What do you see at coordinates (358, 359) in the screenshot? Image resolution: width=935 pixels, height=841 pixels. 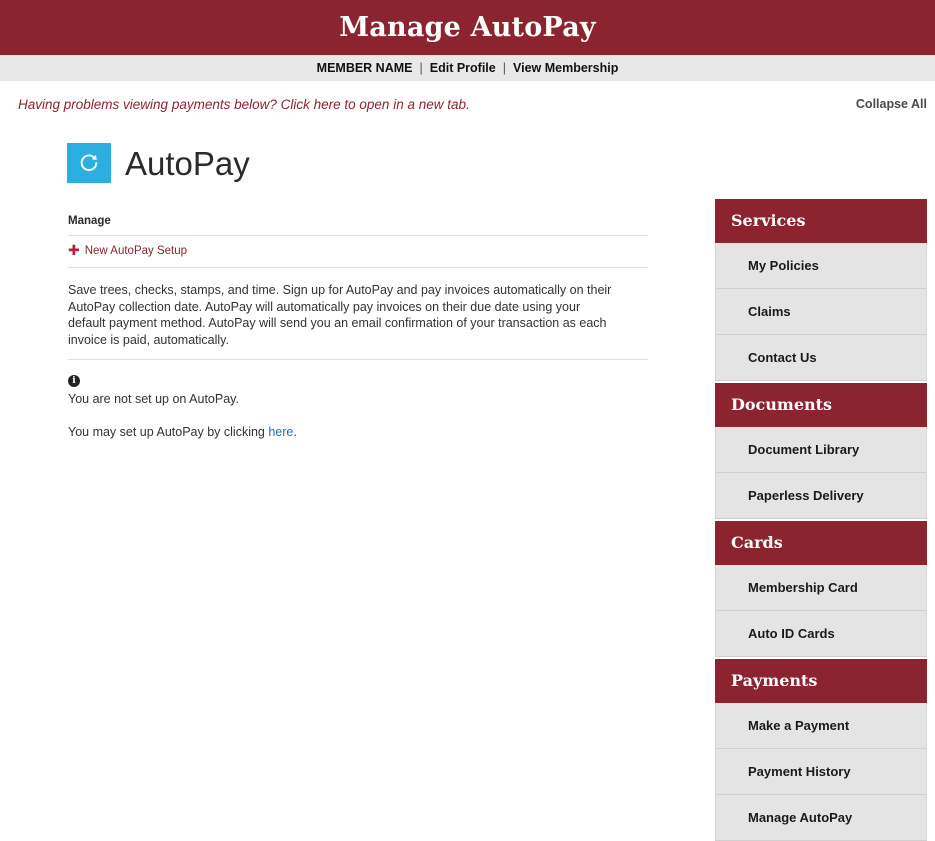 I see `divider-bottom` at bounding box center [358, 359].